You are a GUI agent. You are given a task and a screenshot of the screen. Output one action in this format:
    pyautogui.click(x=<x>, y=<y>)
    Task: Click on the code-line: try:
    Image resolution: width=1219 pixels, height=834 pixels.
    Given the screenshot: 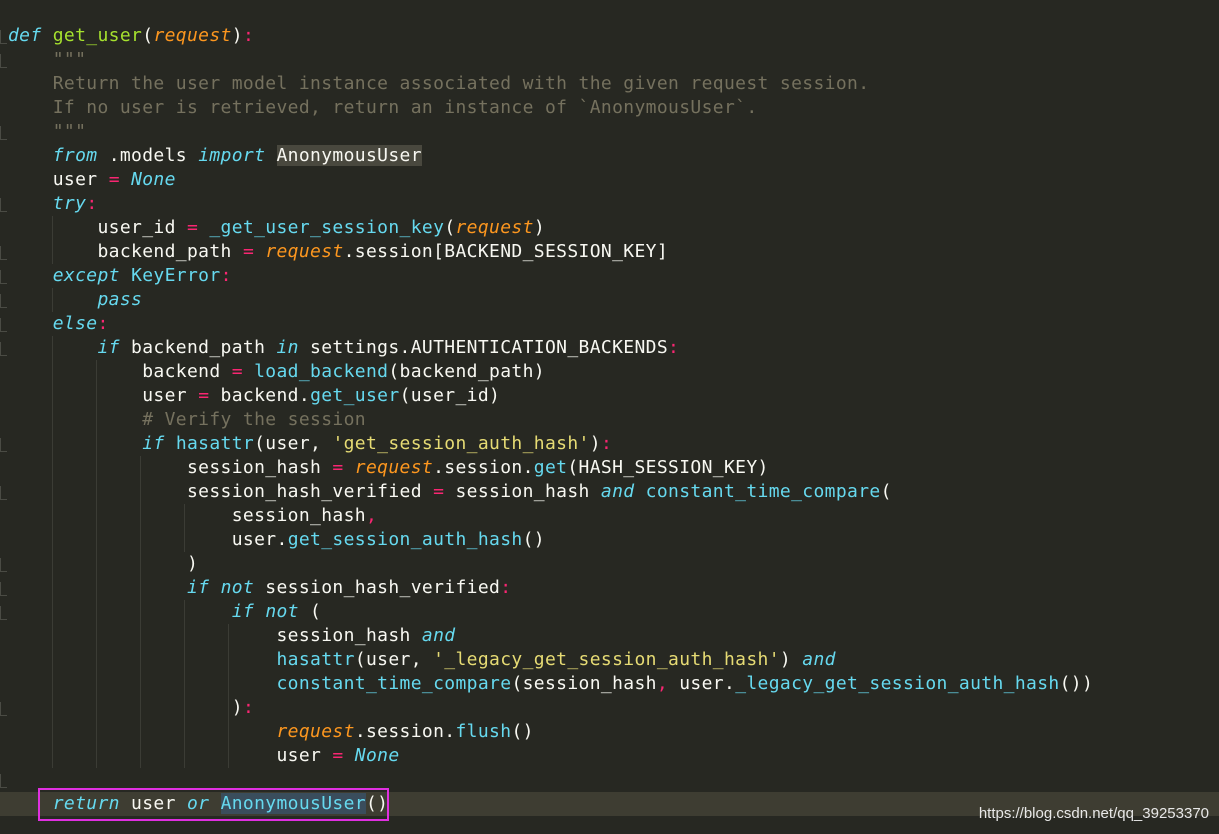 What is the action you would take?
    pyautogui.click(x=53, y=204)
    